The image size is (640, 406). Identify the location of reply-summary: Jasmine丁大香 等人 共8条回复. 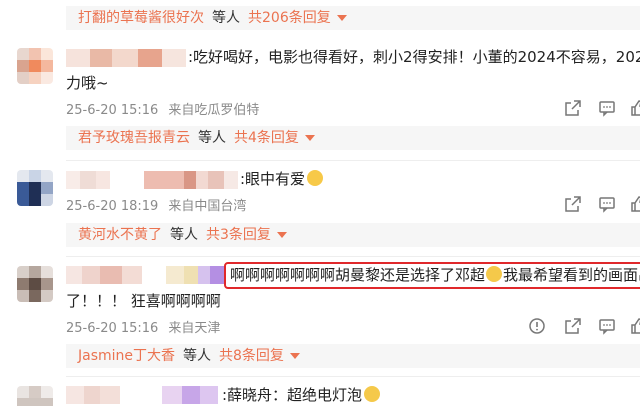
(353, 356).